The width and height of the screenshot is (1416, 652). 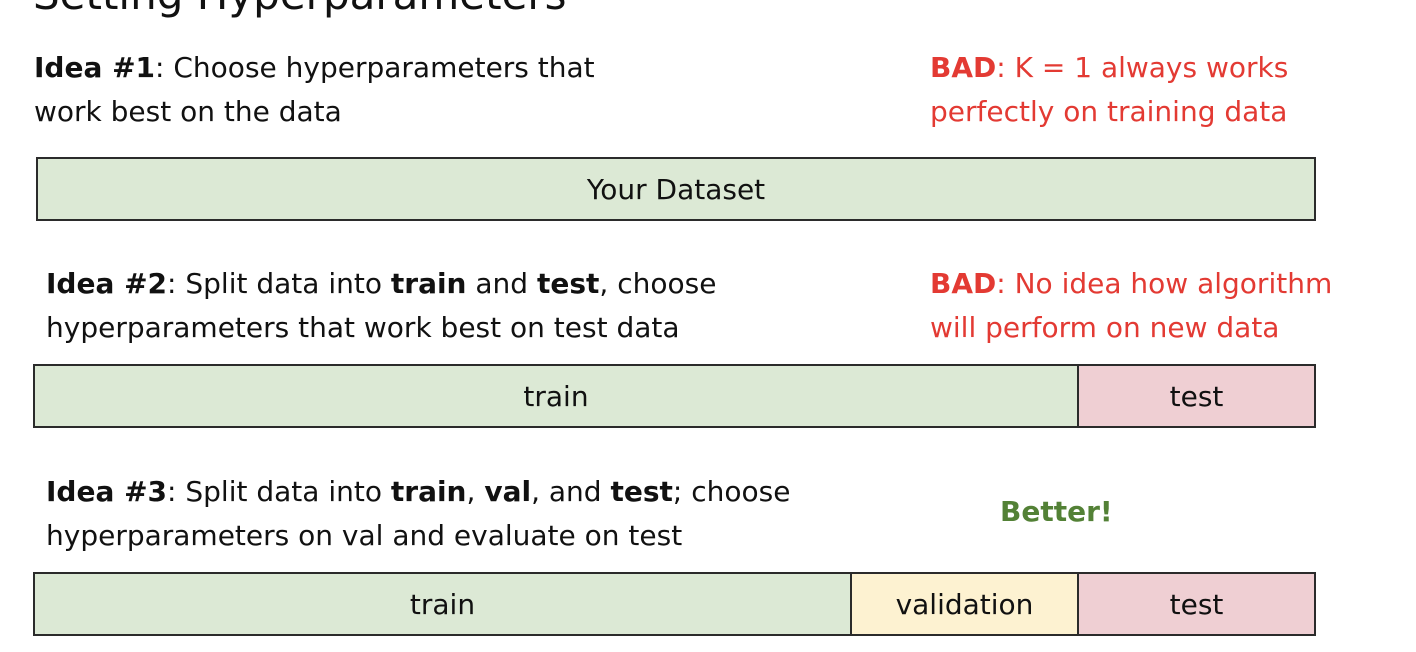 I want to click on idea2-text-part: : Split data into, so click(x=279, y=283).